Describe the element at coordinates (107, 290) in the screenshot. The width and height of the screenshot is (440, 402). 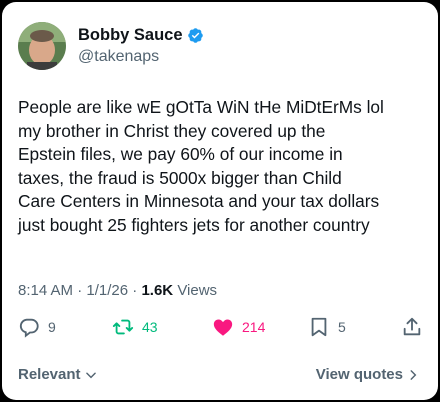
I see `tweet-date: 1/1/26` at that location.